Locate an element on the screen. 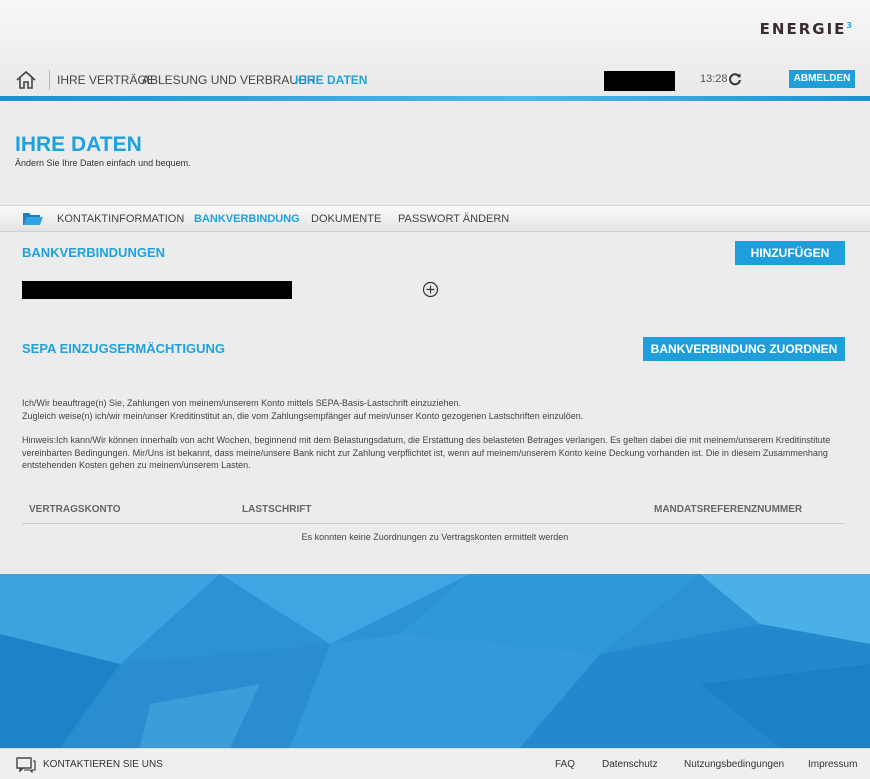 This screenshot has width=870, height=779. redacted-username is located at coordinates (639, 81).